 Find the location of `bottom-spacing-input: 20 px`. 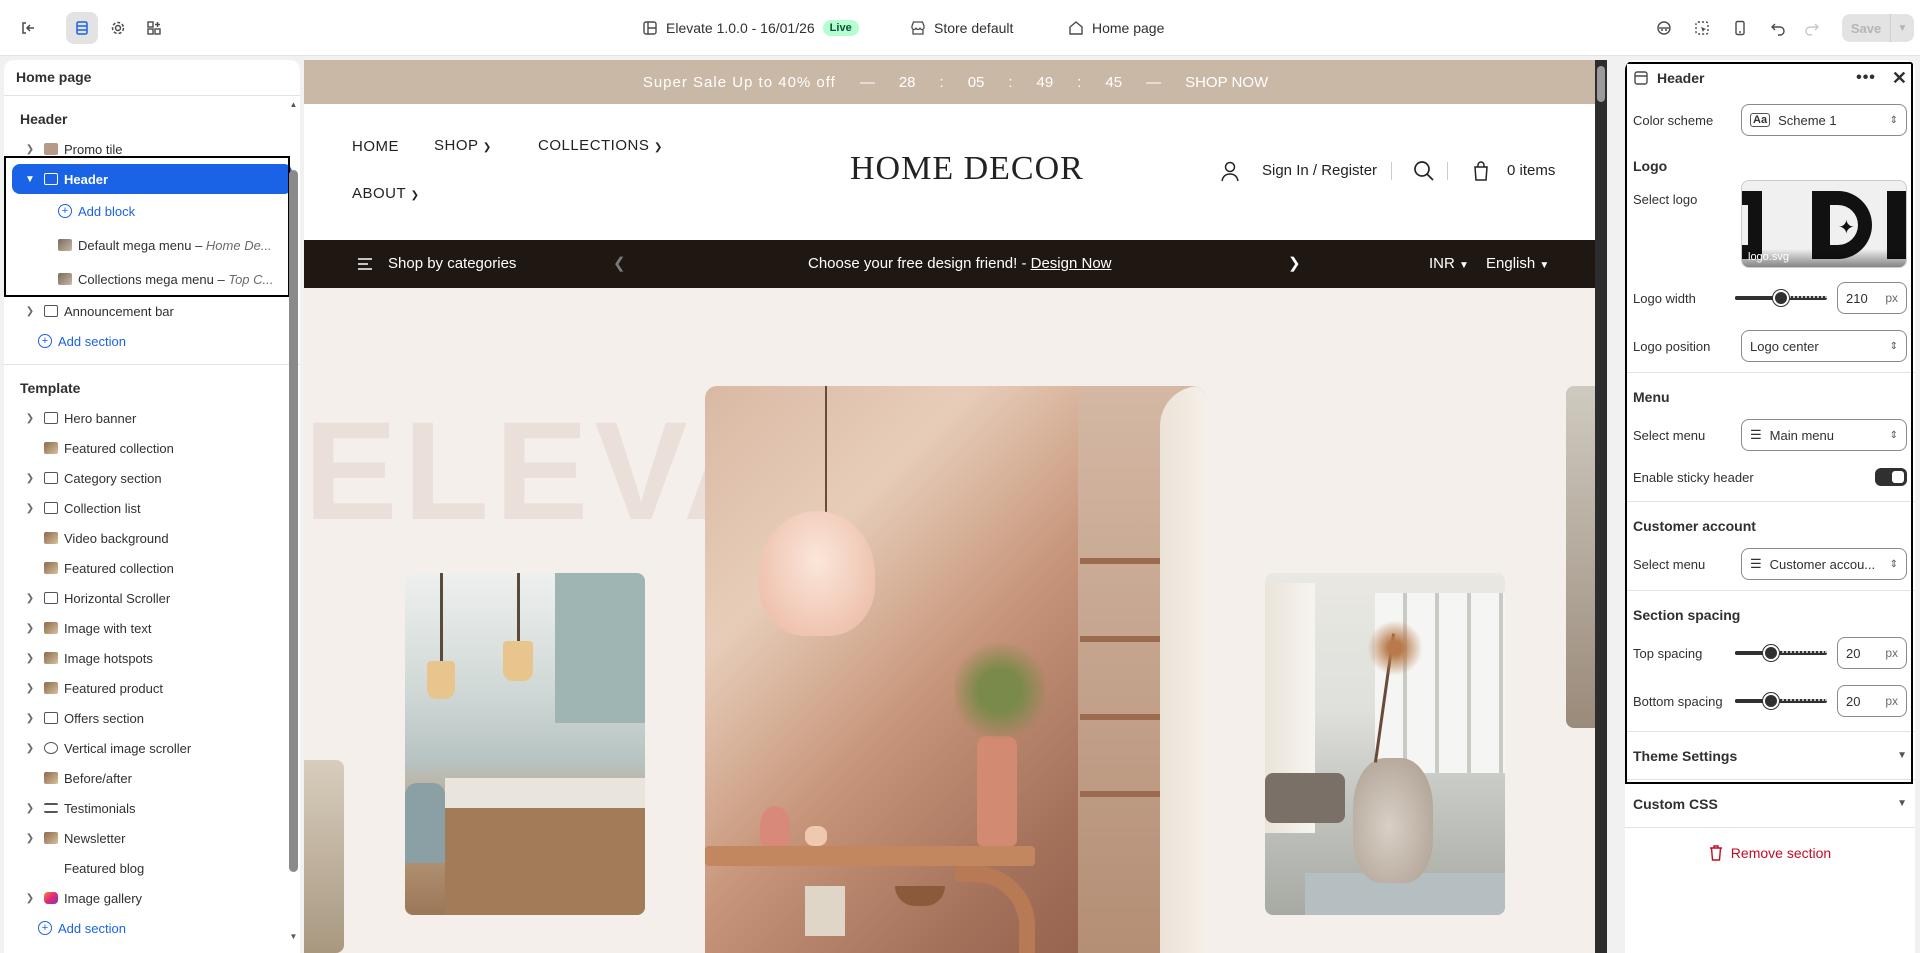

bottom-spacing-input: 20 px is located at coordinates (1872, 701).